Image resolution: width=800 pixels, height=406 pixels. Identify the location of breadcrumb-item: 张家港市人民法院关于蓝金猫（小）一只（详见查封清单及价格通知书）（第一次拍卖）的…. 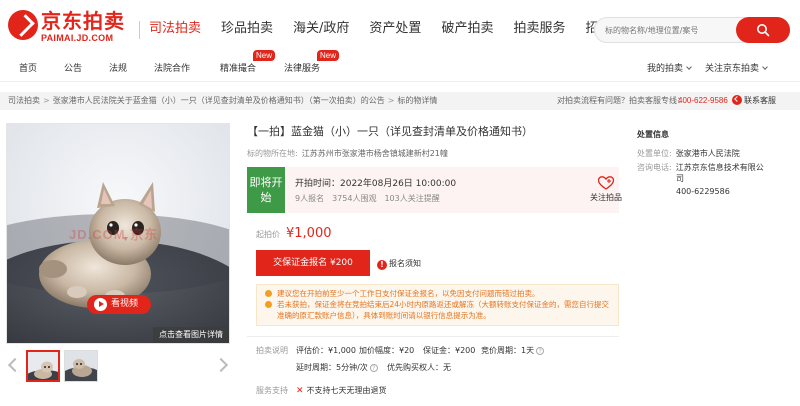
(219, 100).